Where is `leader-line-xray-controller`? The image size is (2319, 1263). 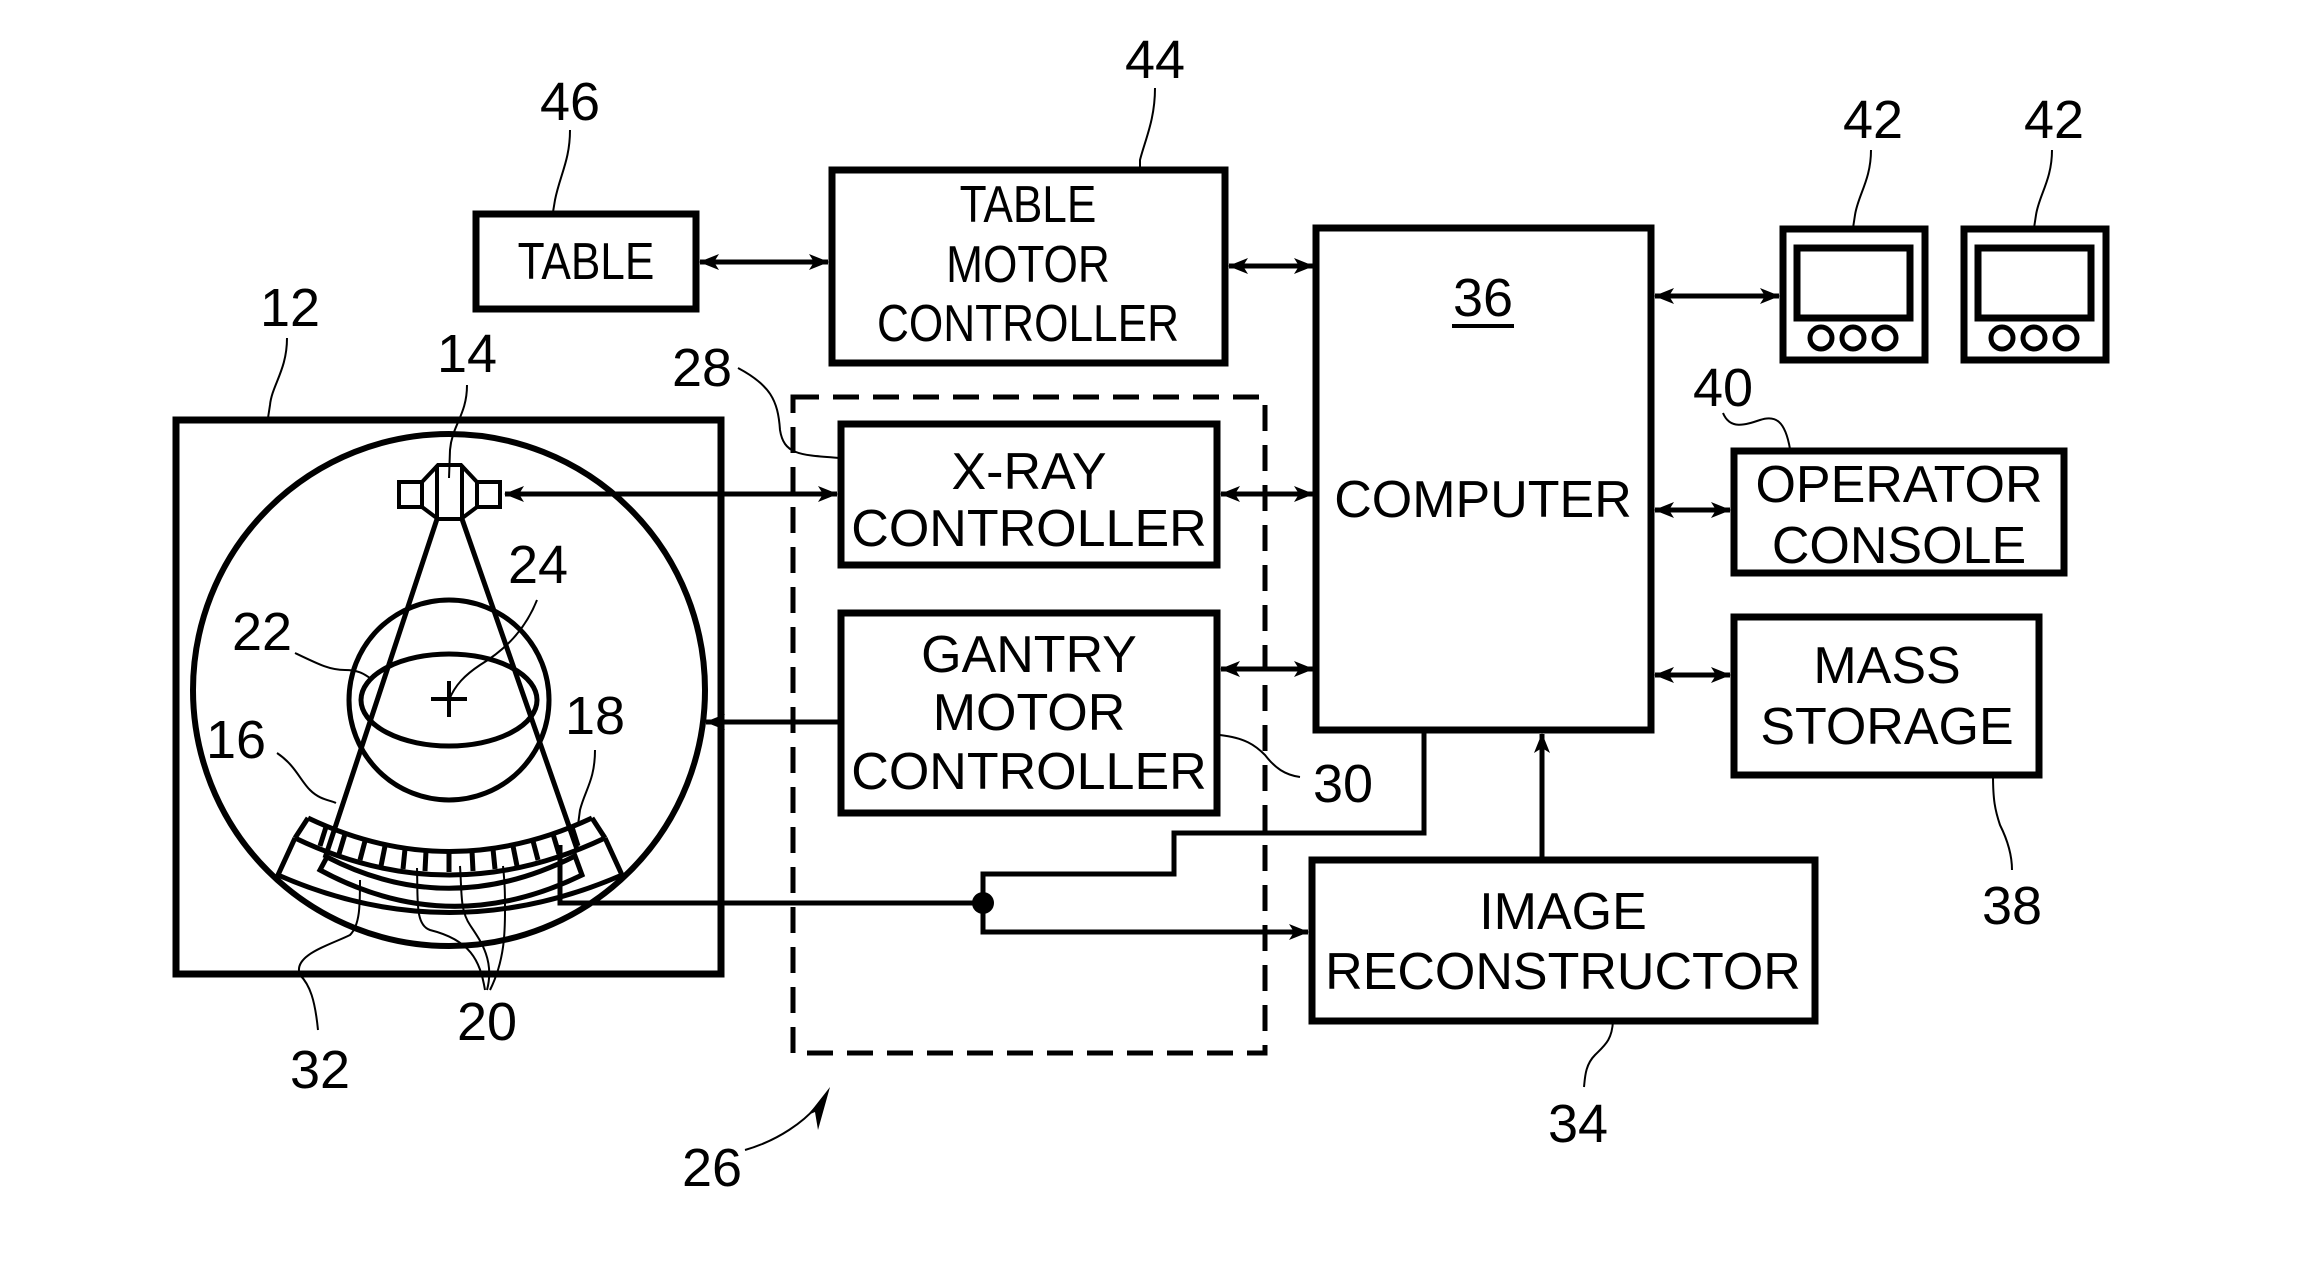 leader-line-xray-controller is located at coordinates (789, 413).